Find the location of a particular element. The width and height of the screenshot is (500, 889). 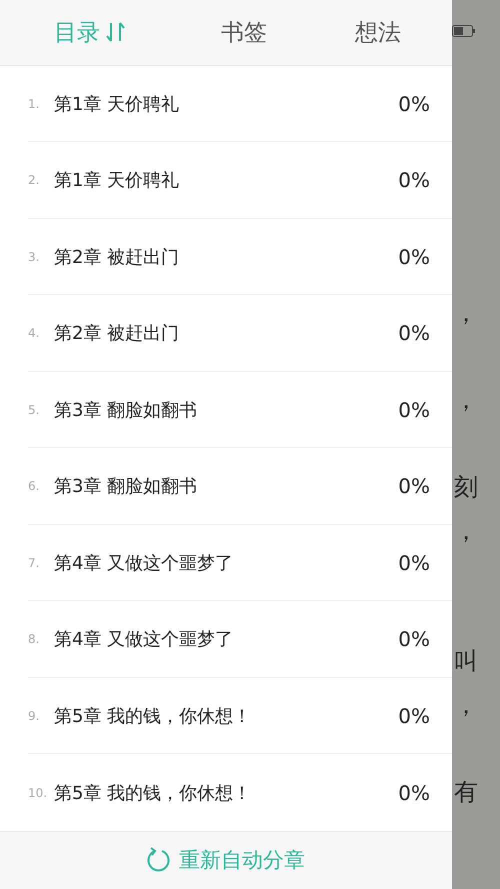

page-text: 刻 is located at coordinates (466, 487).